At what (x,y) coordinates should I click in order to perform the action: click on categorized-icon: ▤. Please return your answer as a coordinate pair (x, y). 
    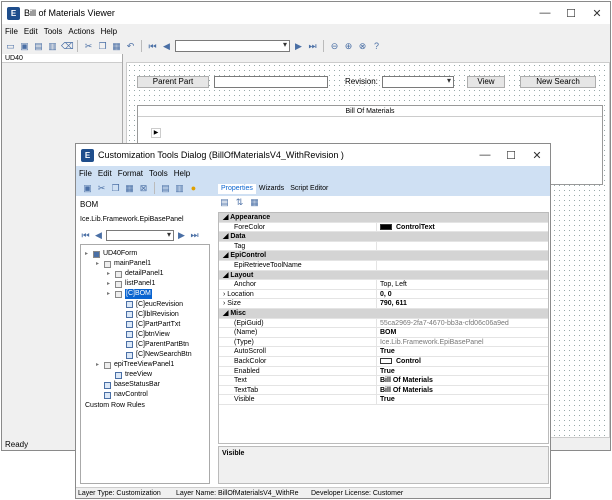
    Looking at the image, I should click on (224, 202).